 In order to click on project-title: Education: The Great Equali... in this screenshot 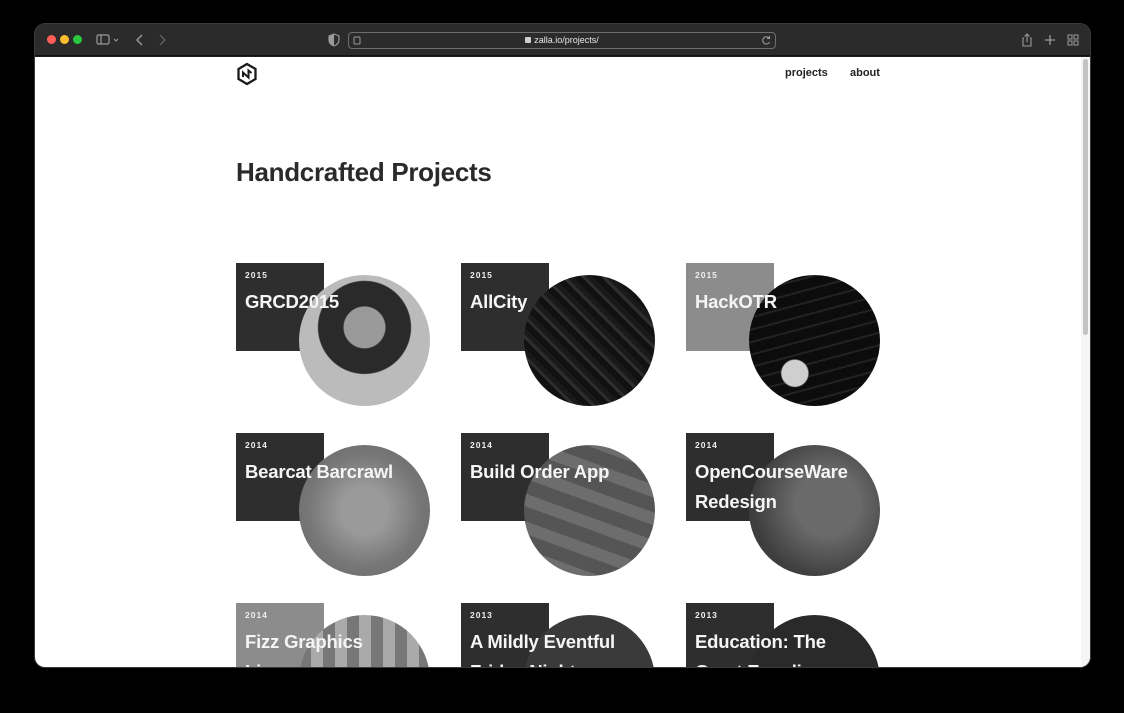, I will do `click(760, 649)`.